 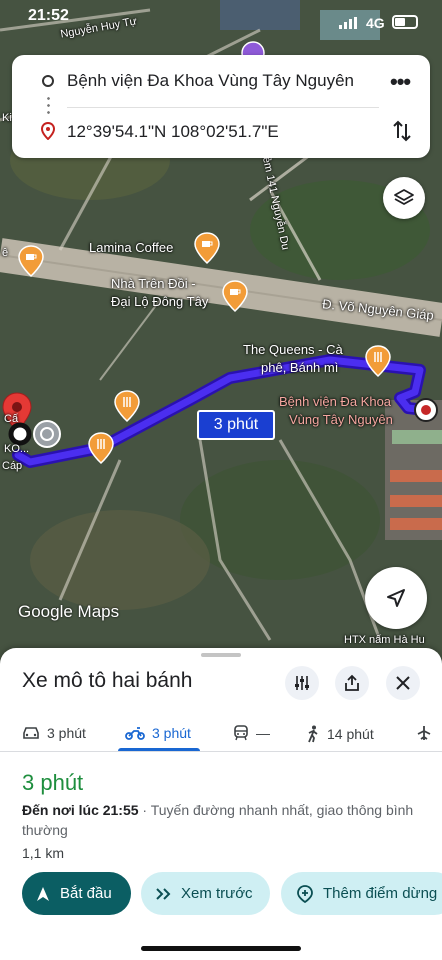 I want to click on route-distance: 1,1 km, so click(x=43, y=853).